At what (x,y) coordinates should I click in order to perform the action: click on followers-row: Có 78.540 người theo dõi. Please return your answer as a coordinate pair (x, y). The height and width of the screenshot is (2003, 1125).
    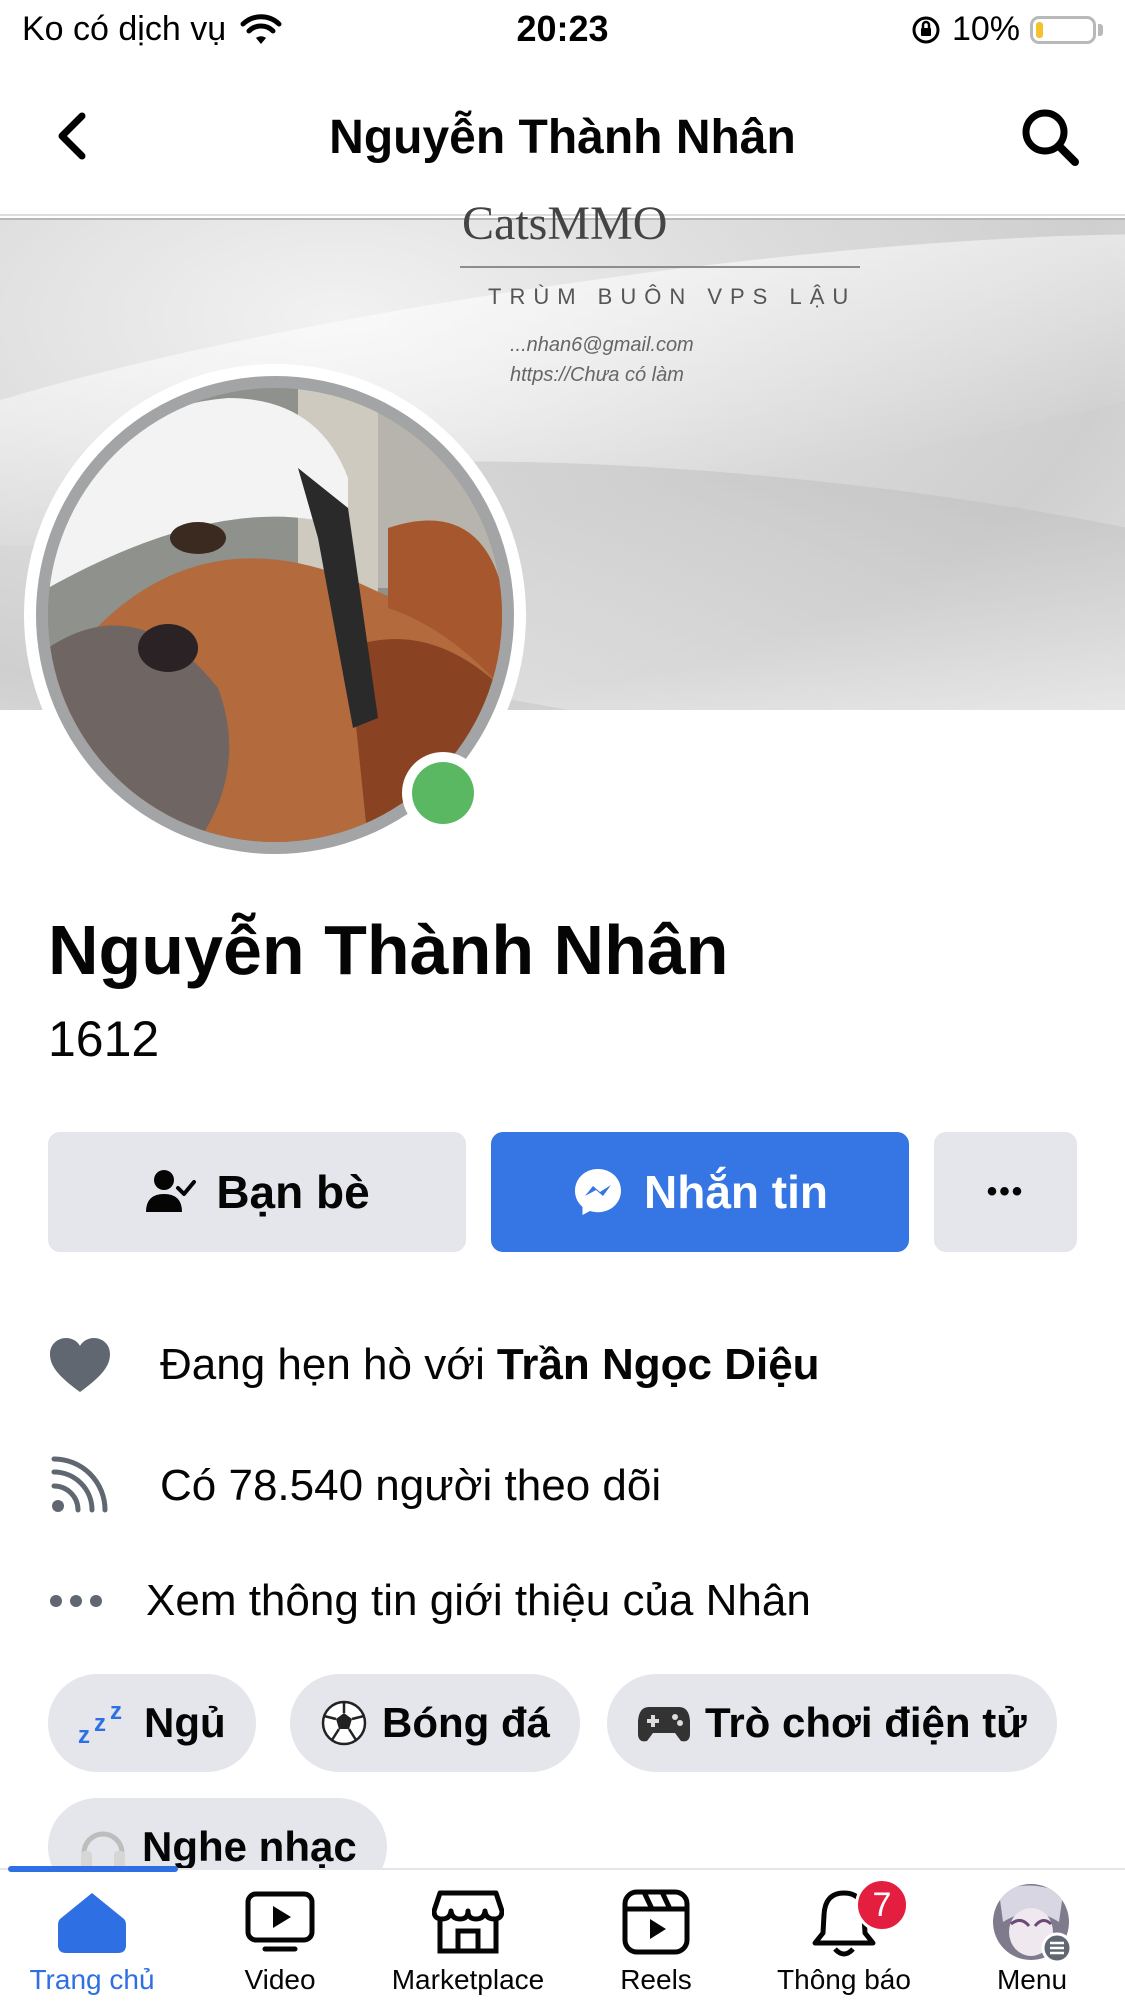
    Looking at the image, I should click on (354, 1486).